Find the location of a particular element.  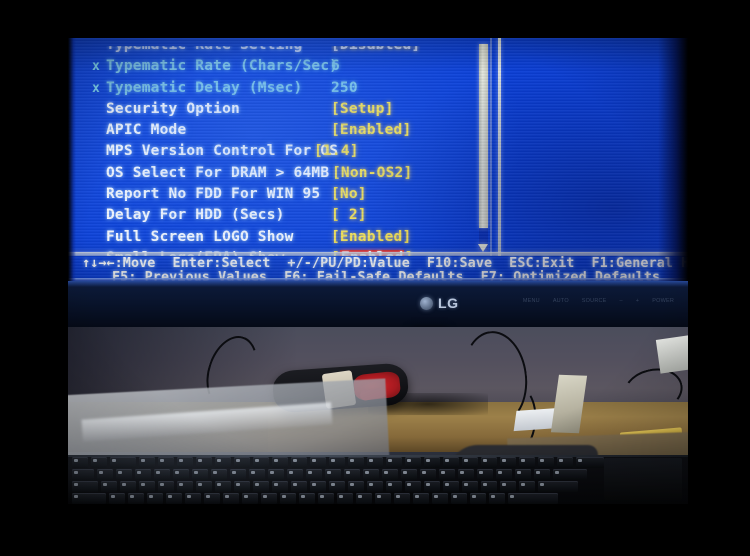

bios-option-row: x Typematic Rate (Chars/Sec) 6 is located at coordinates (280, 66).